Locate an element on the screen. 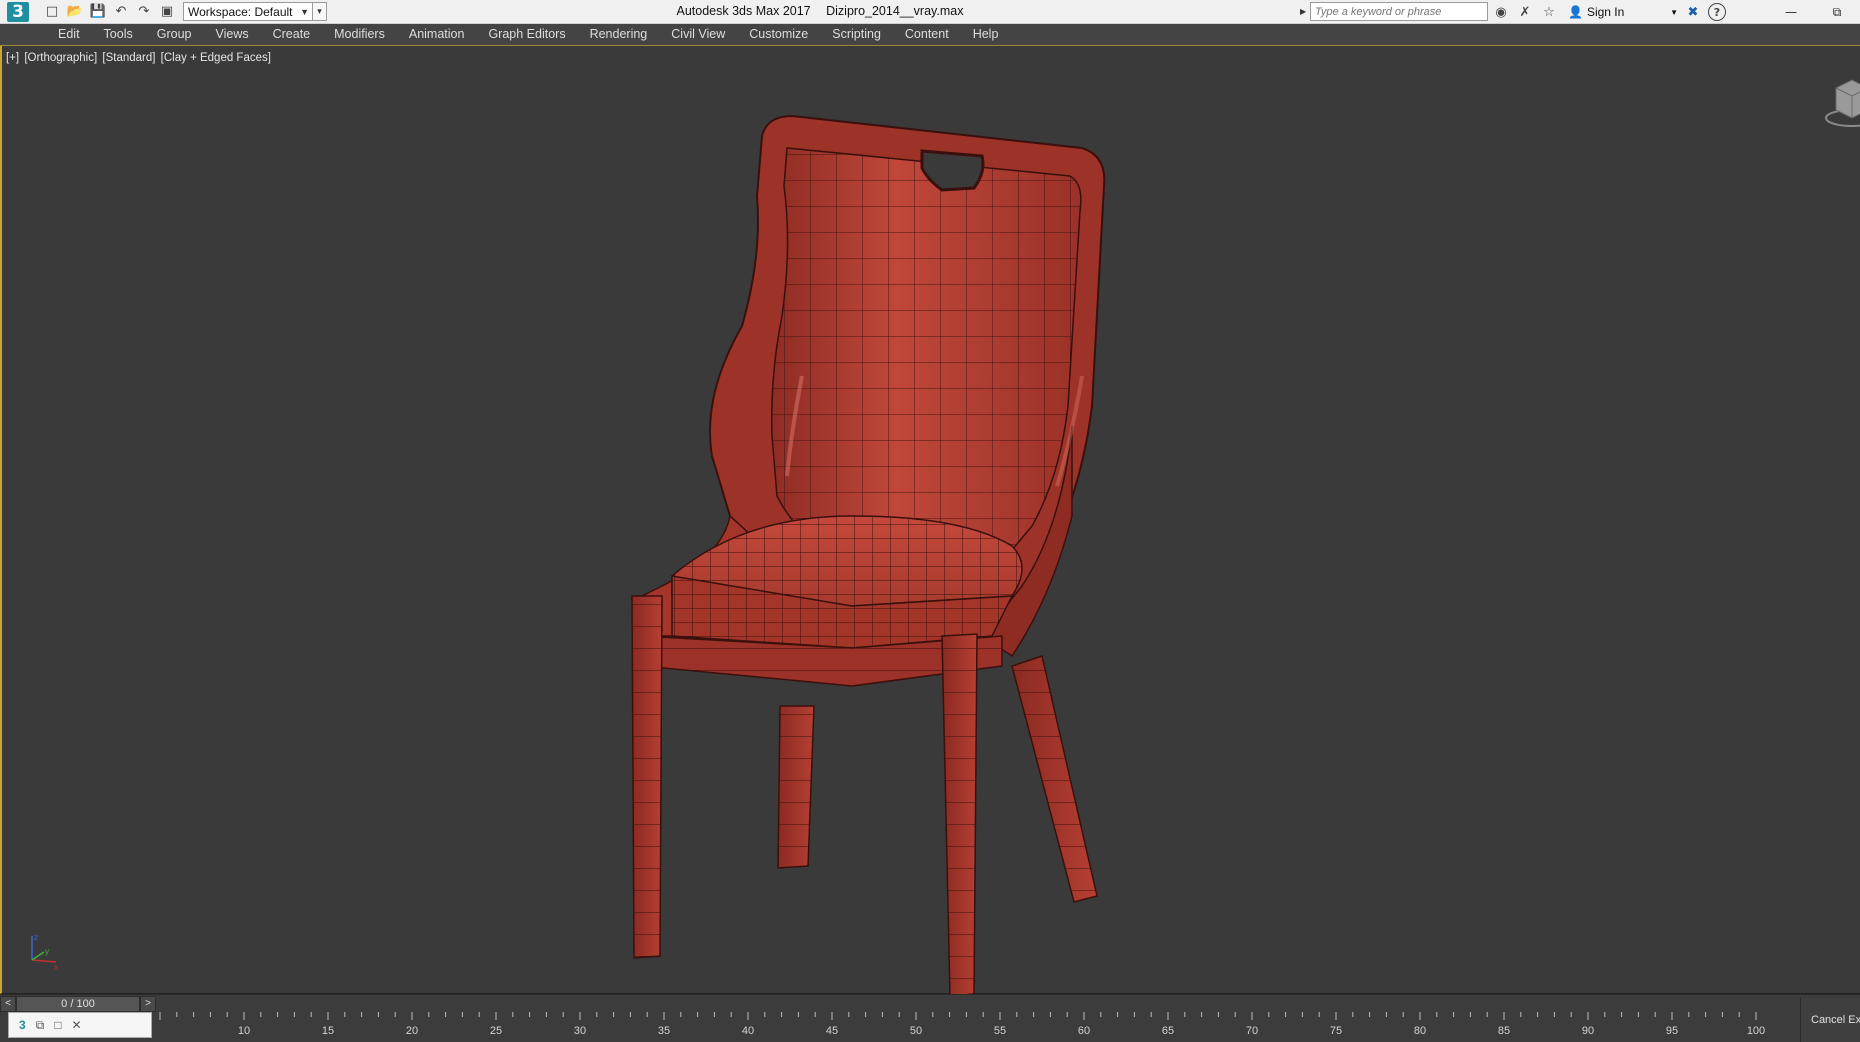 Image resolution: width=1860 pixels, height=1042 pixels. viewcube-icon is located at coordinates (1841, 100).